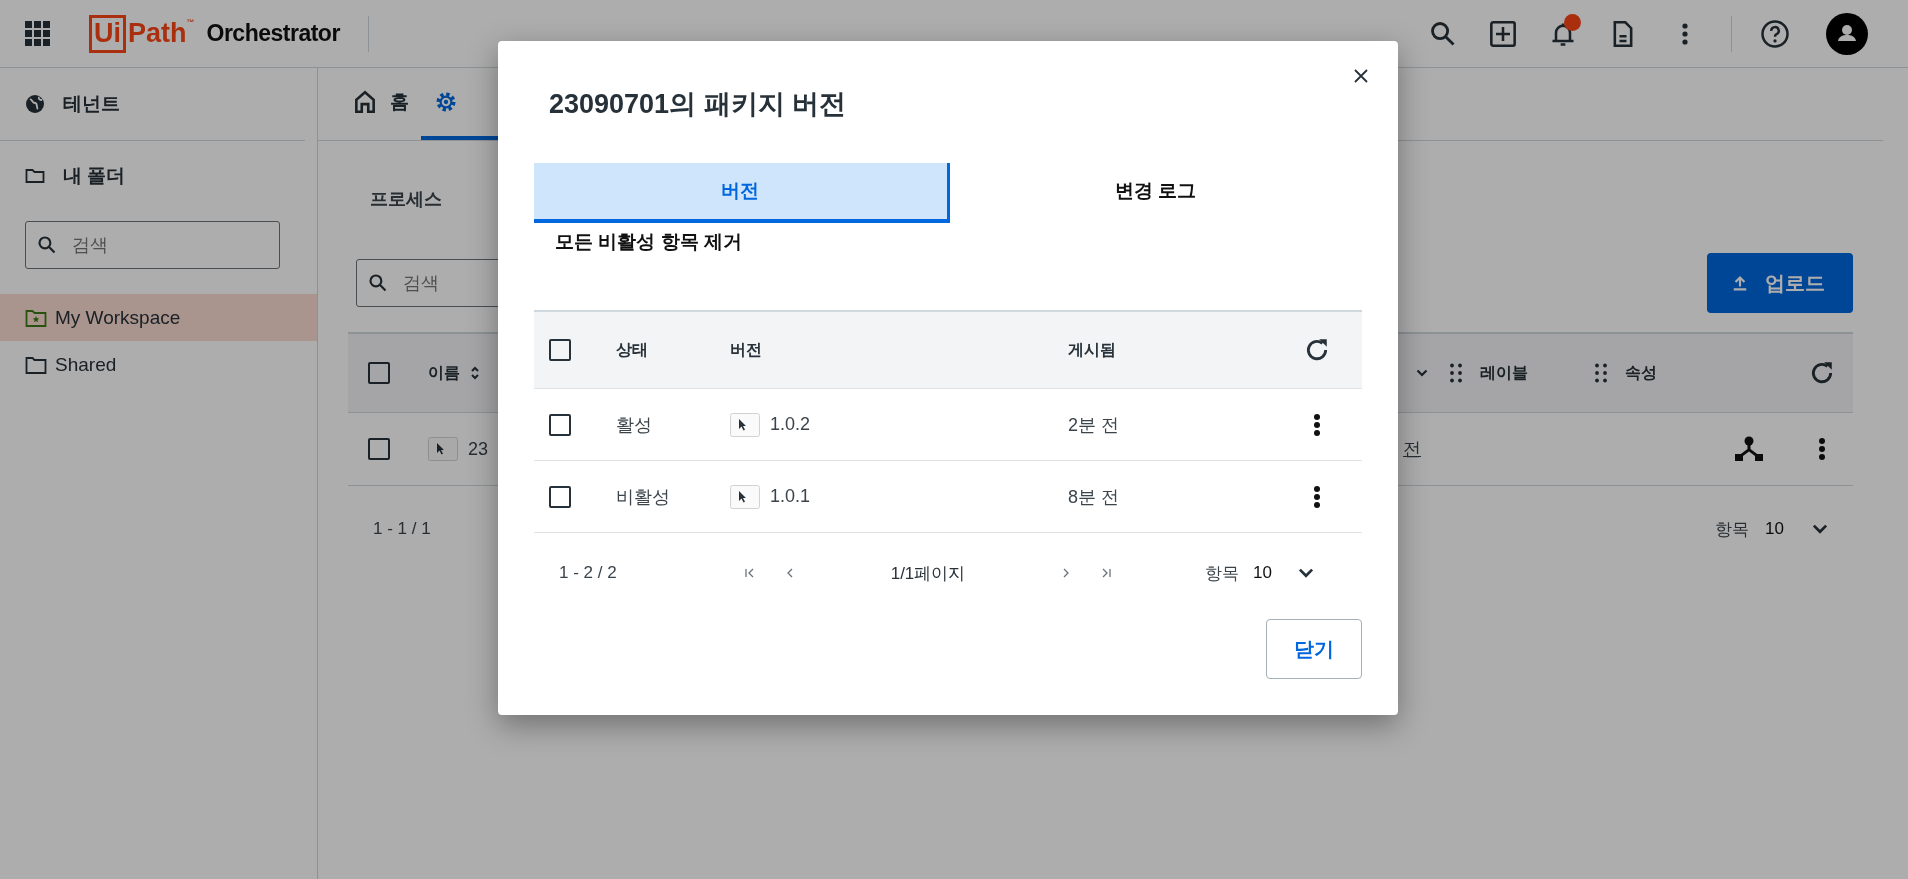 This screenshot has width=1908, height=879. What do you see at coordinates (158, 364) in the screenshot?
I see `folder-item: Shared` at bounding box center [158, 364].